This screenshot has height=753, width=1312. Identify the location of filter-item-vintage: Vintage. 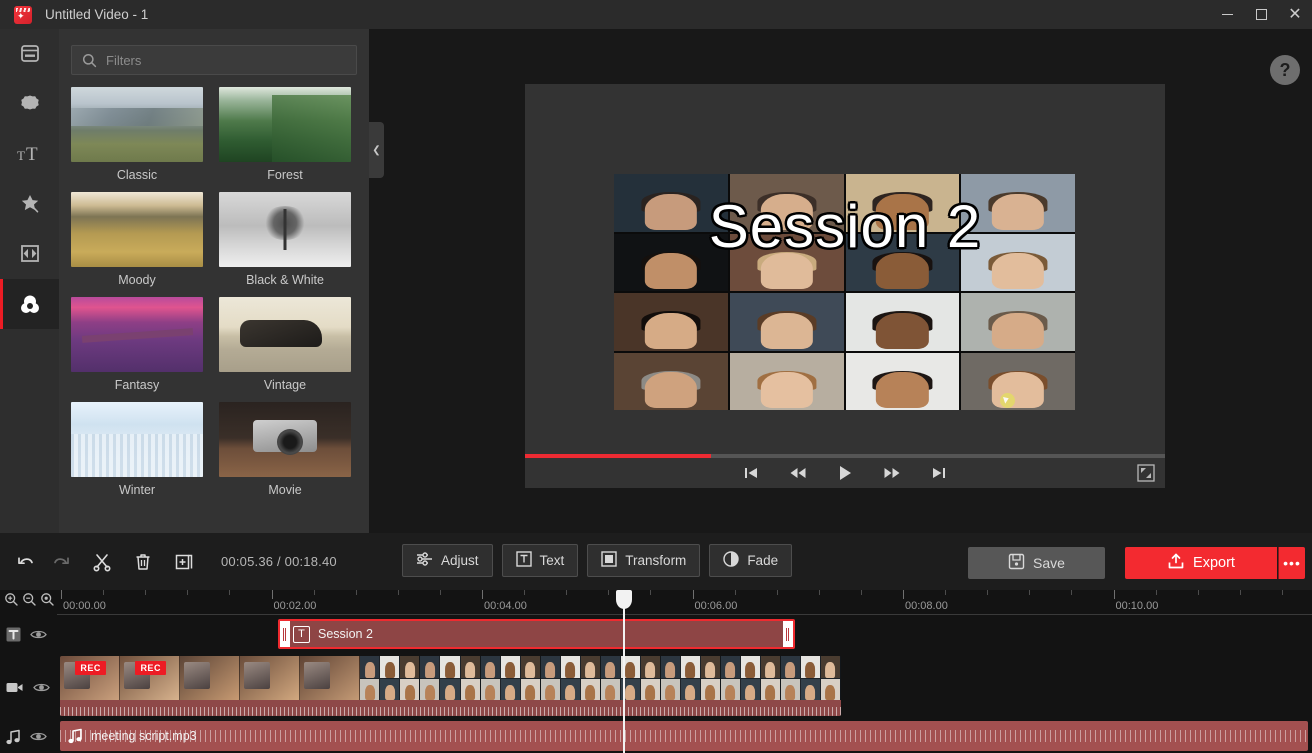
(285, 344).